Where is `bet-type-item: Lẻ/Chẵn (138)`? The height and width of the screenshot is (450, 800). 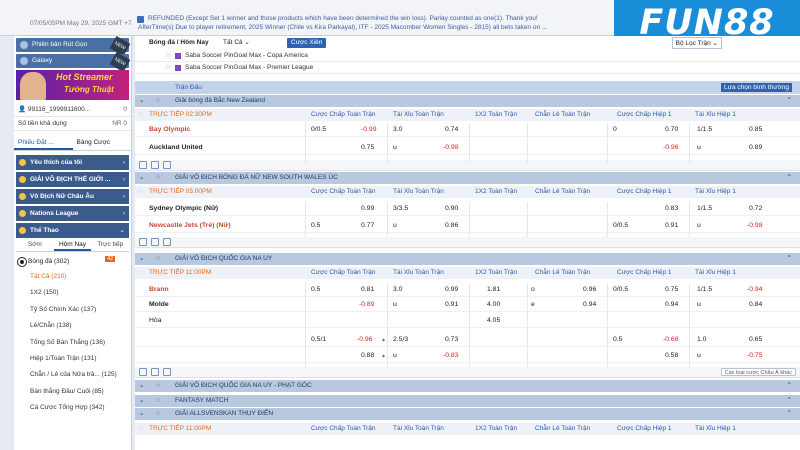 bet-type-item: Lẻ/Chẵn (138) is located at coordinates (72, 326).